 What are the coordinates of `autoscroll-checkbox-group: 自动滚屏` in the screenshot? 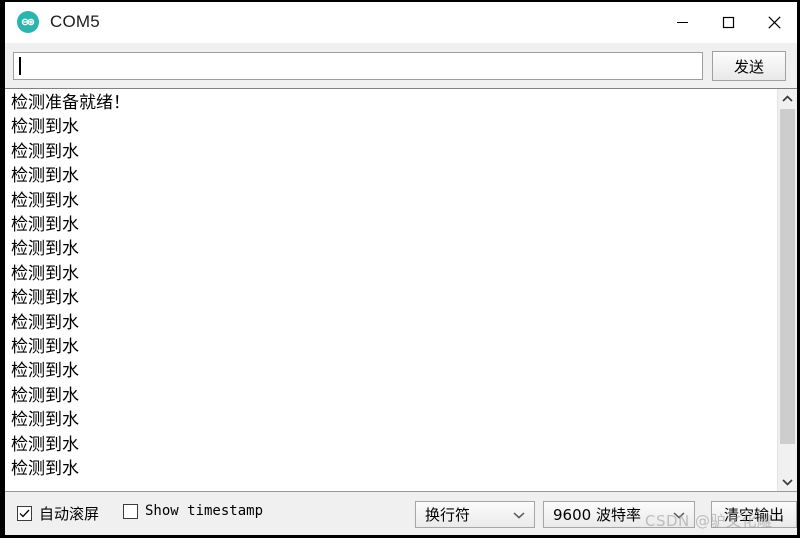 It's located at (58, 513).